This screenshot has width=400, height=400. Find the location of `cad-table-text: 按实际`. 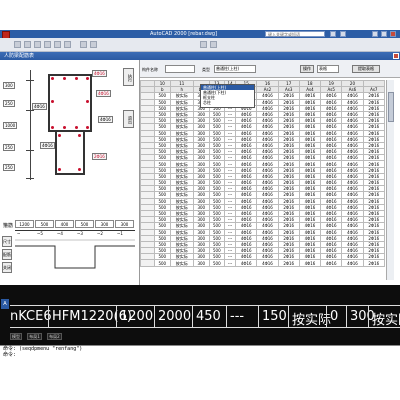

cad-table-text: 按实际 is located at coordinates (386, 318).